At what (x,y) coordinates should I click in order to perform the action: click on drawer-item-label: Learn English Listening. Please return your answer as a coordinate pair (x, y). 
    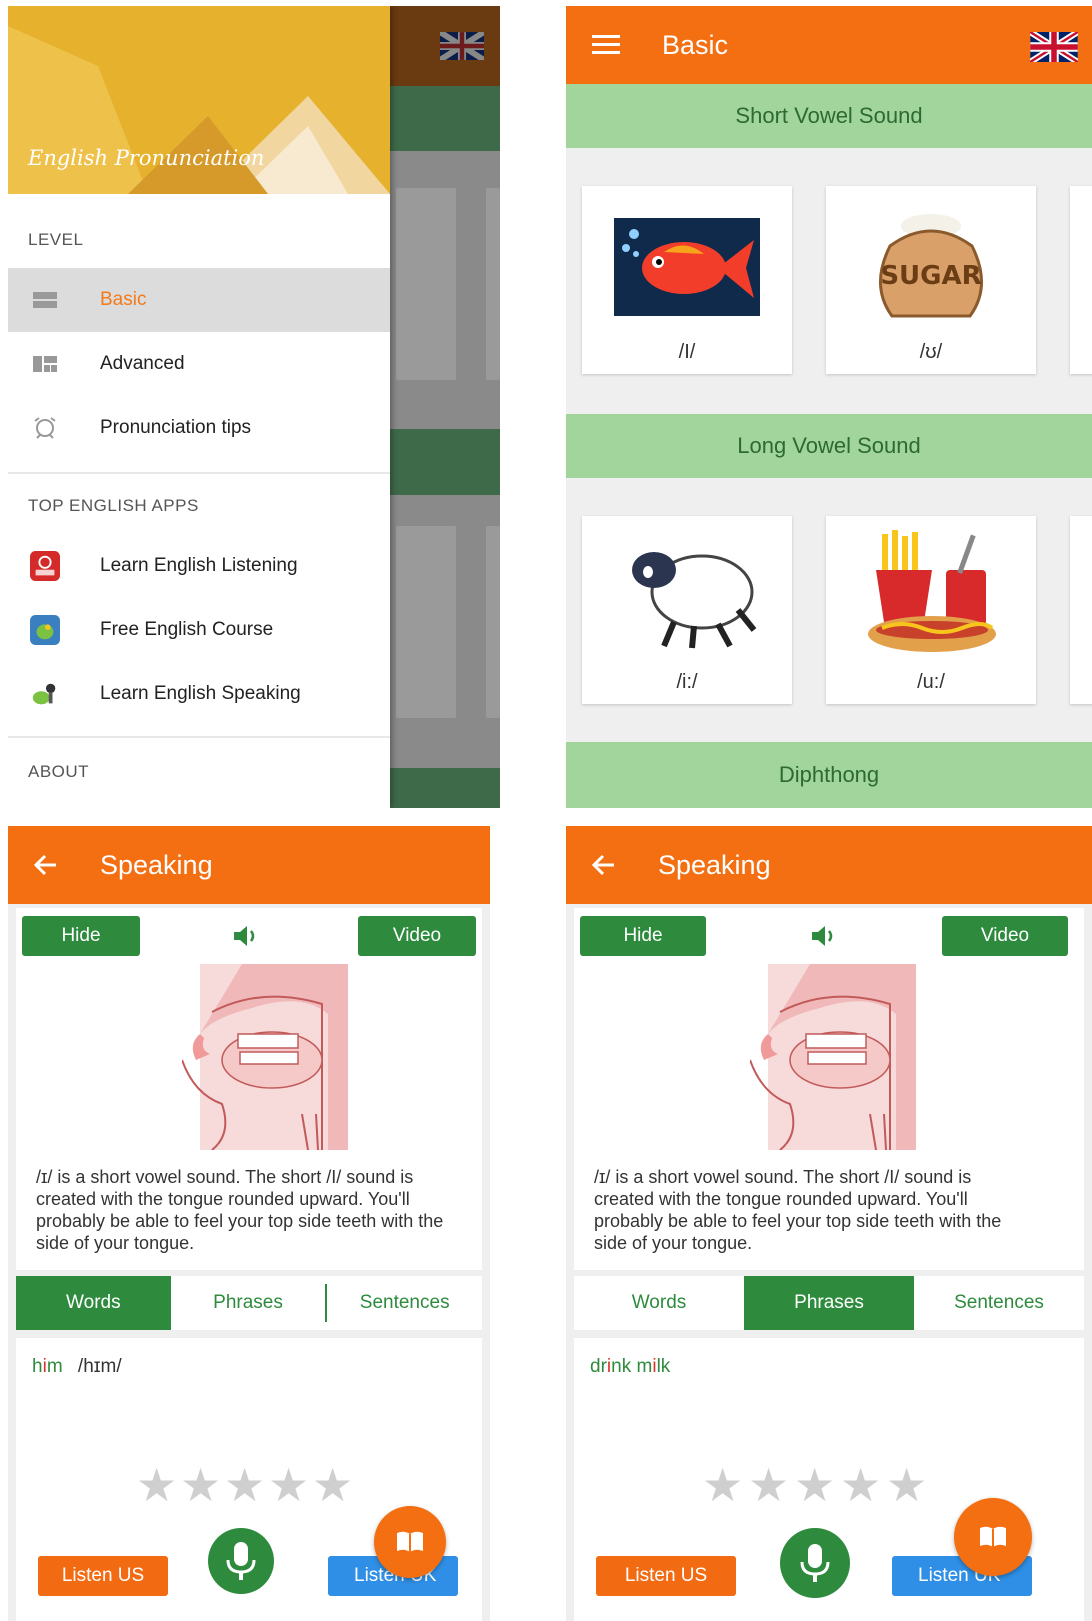
    Looking at the image, I should click on (199, 565).